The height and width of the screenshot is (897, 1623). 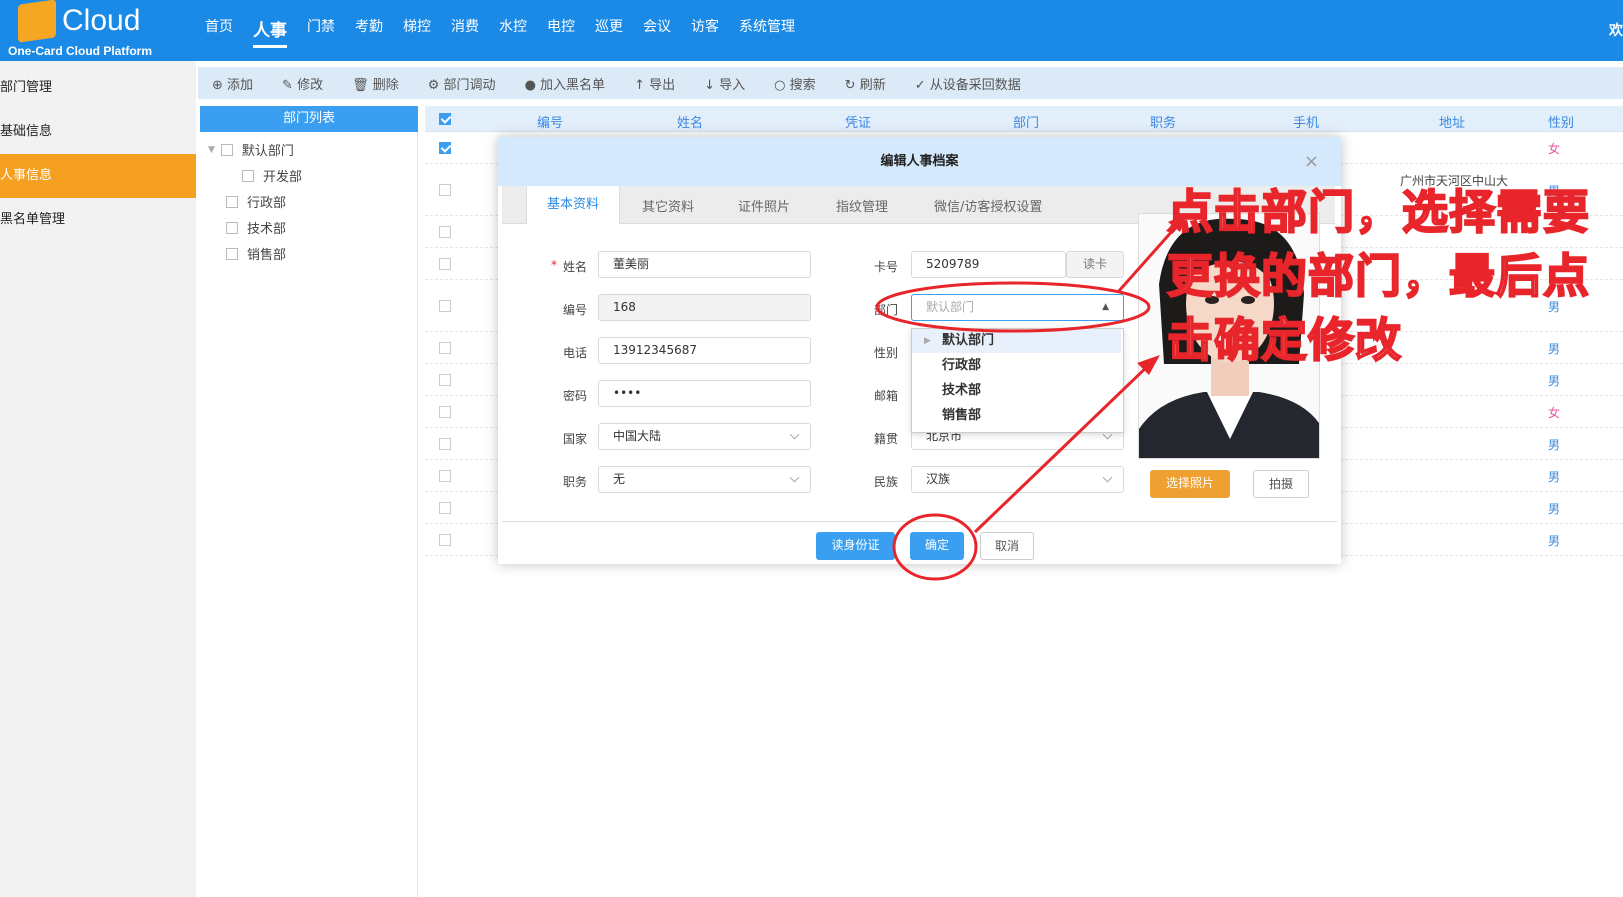 What do you see at coordinates (256, 227) in the screenshot?
I see `tree-item-tech: 技术部` at bounding box center [256, 227].